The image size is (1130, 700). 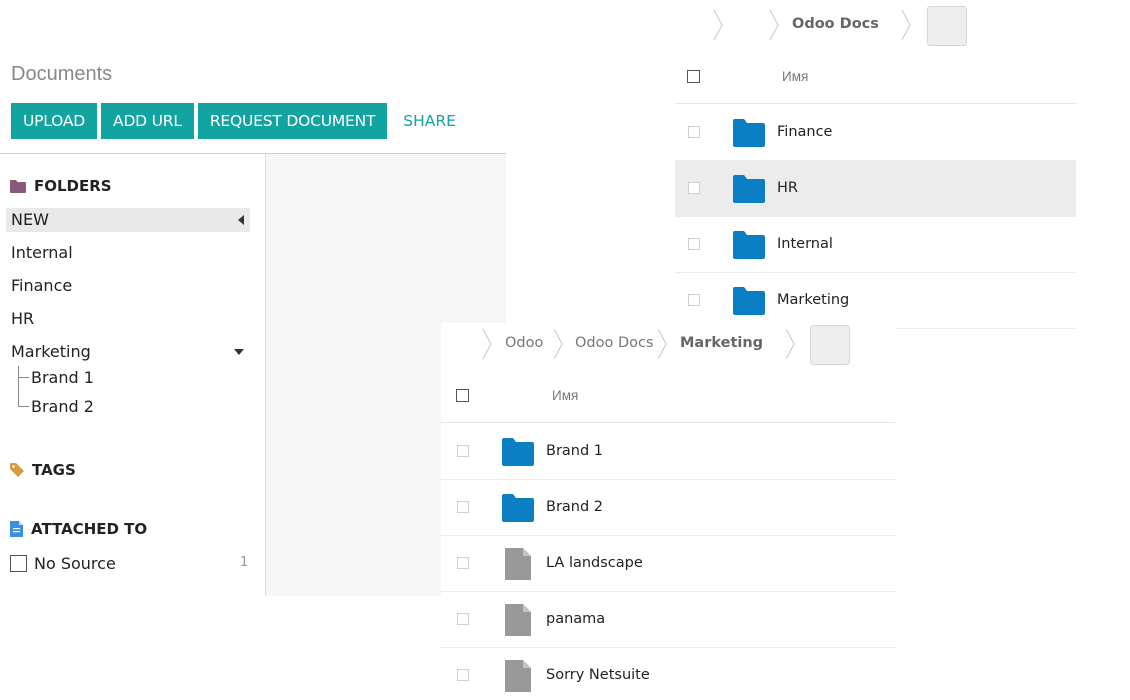 I want to click on control-panel-buttons: UPLOAD ADD URL REQUEST DOCUMENT SHARE, so click(x=233, y=121).